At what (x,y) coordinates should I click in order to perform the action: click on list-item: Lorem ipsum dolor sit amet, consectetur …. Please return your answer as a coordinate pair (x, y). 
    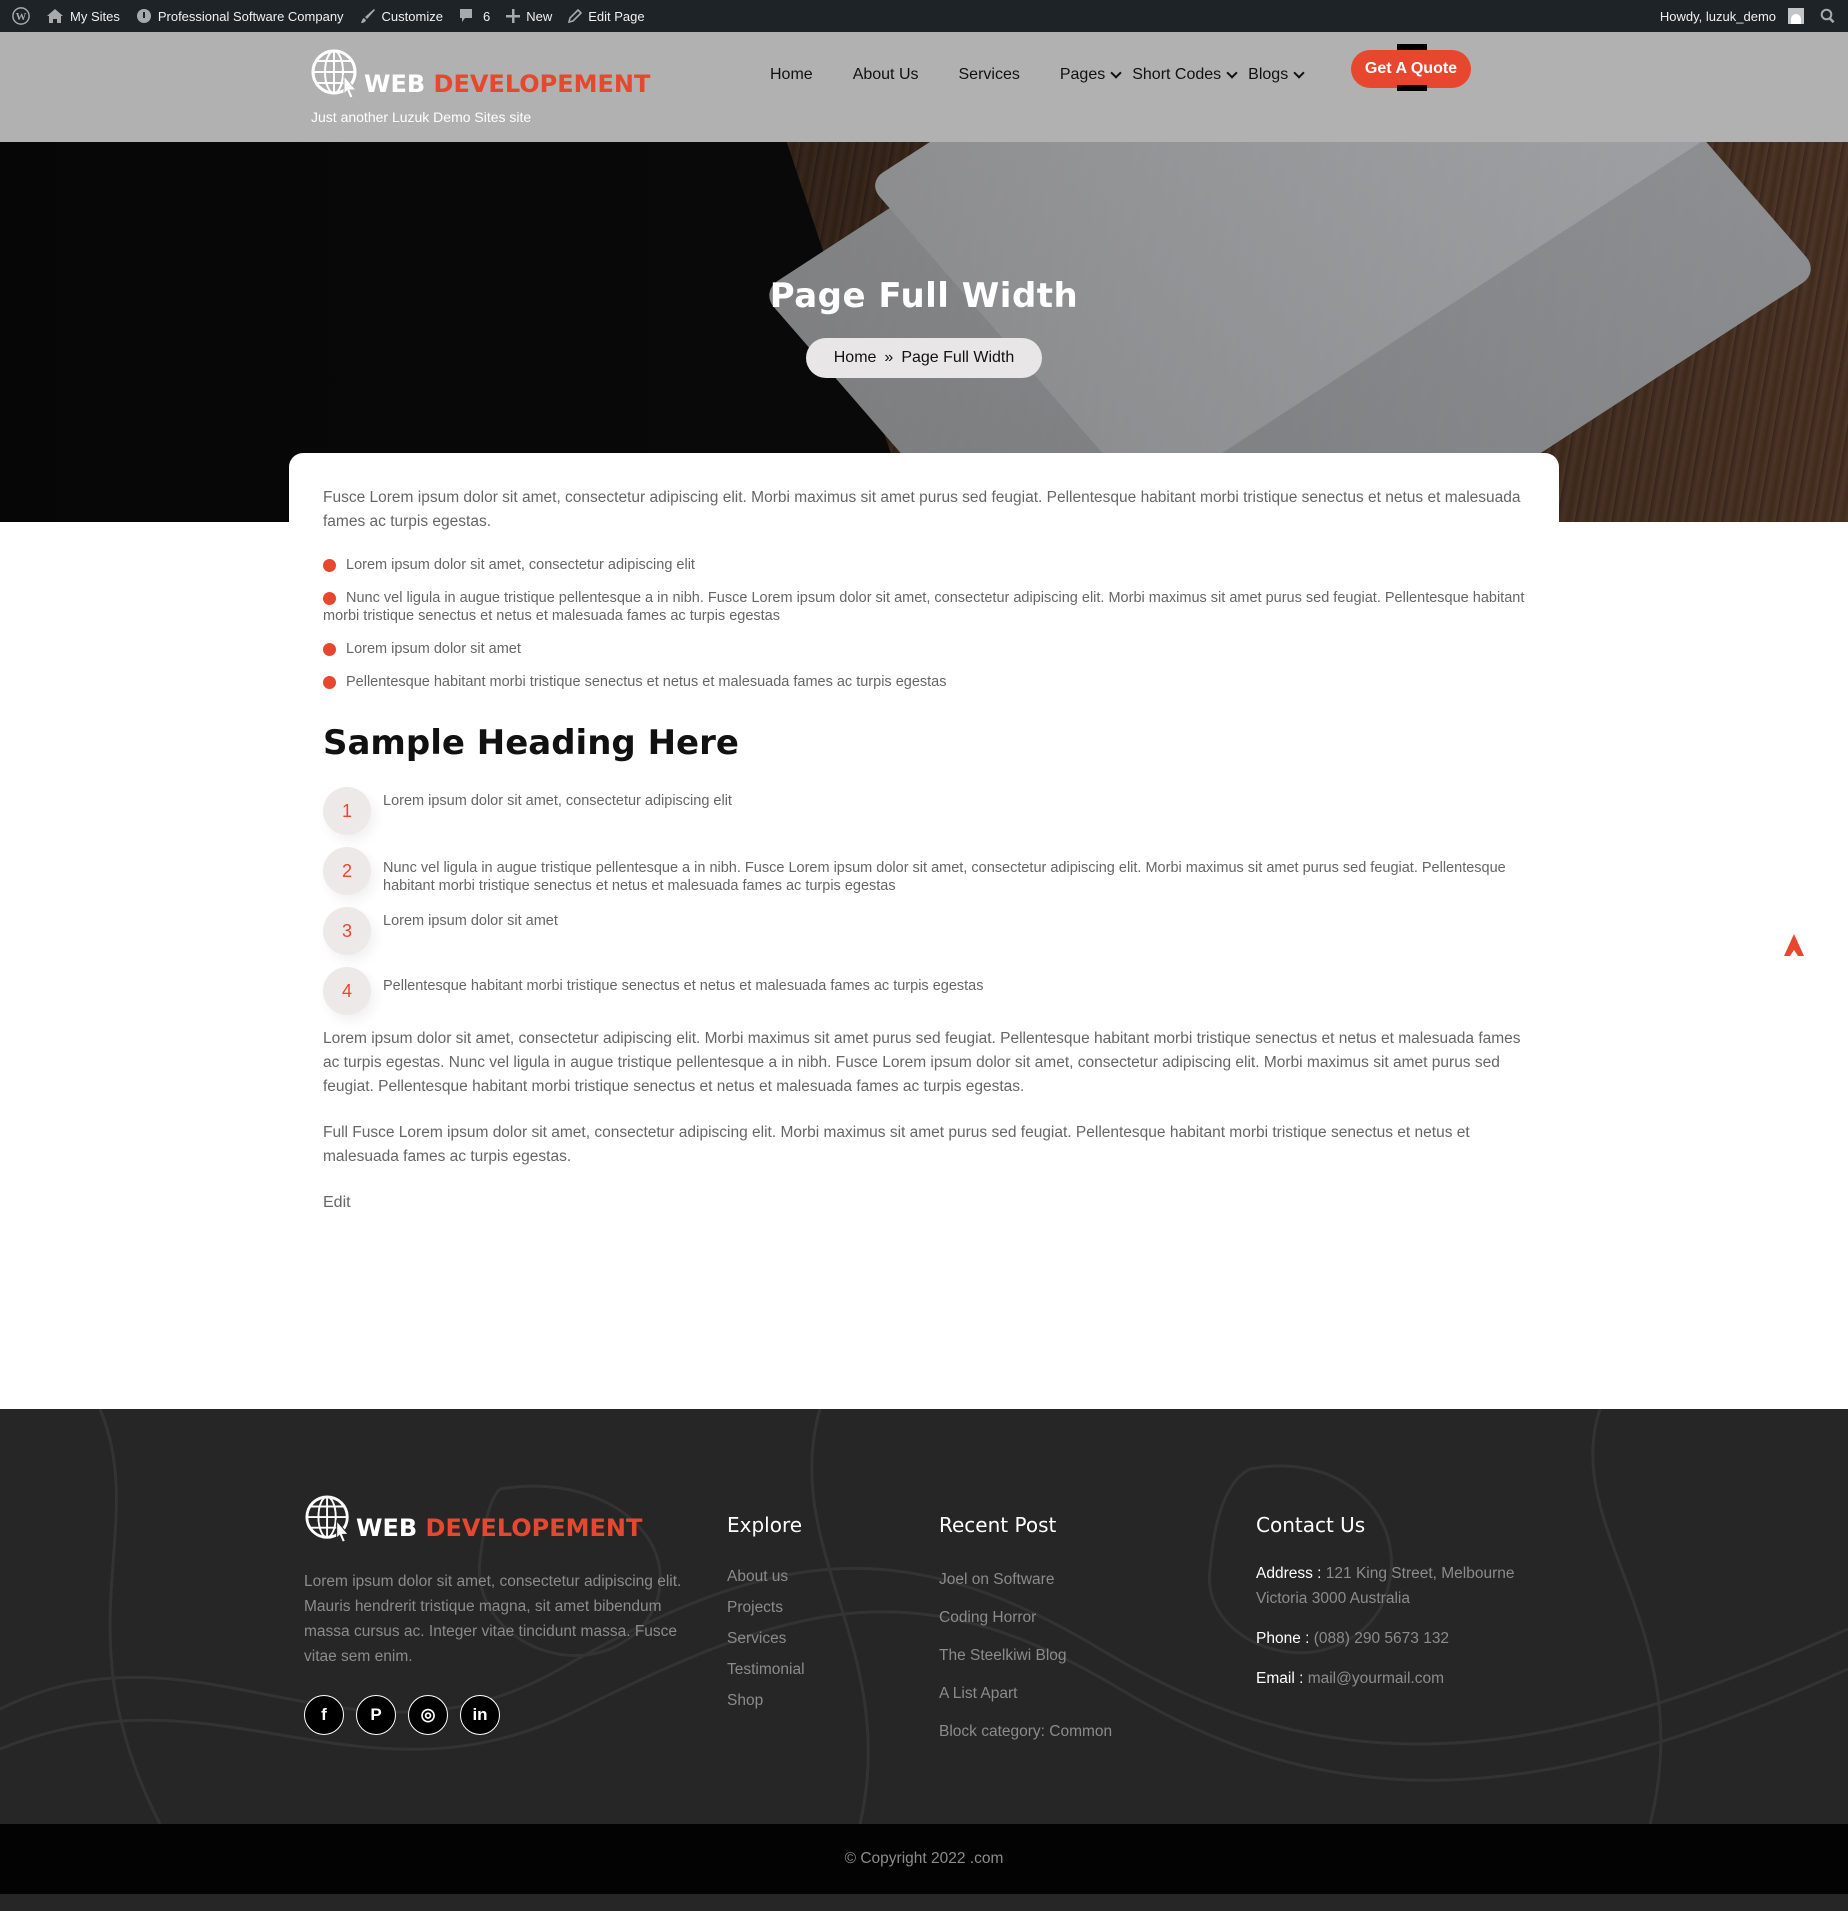
    Looking at the image, I should click on (928, 565).